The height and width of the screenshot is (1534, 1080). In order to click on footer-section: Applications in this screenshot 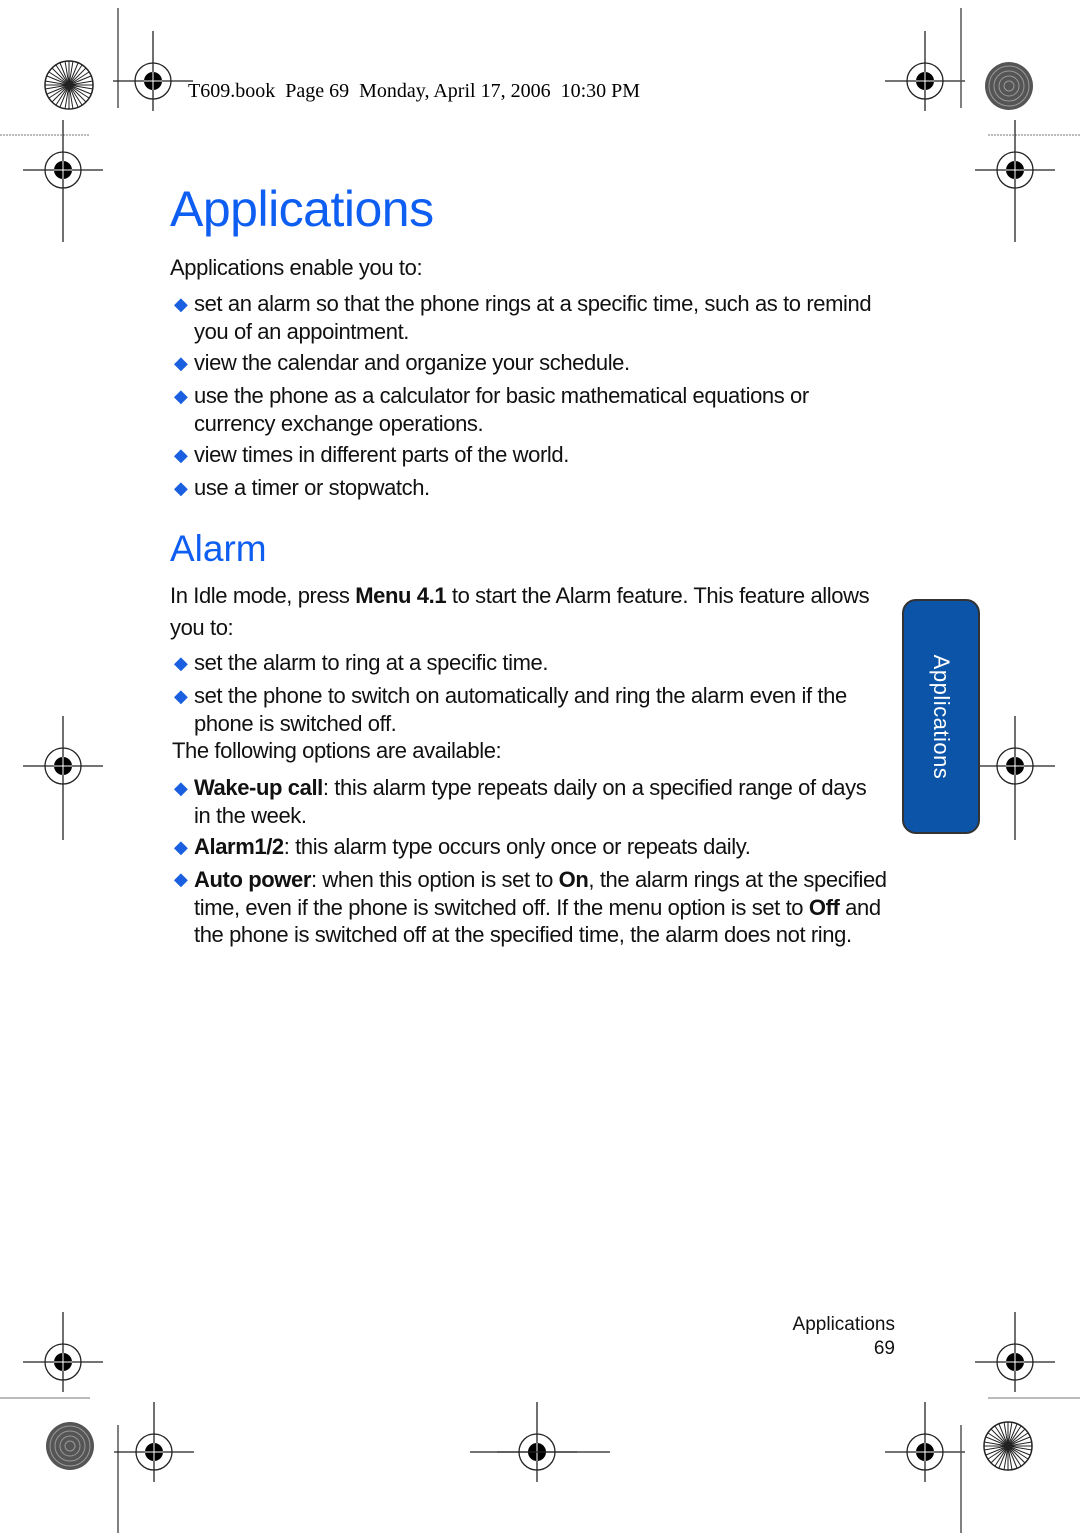, I will do `click(843, 1324)`.